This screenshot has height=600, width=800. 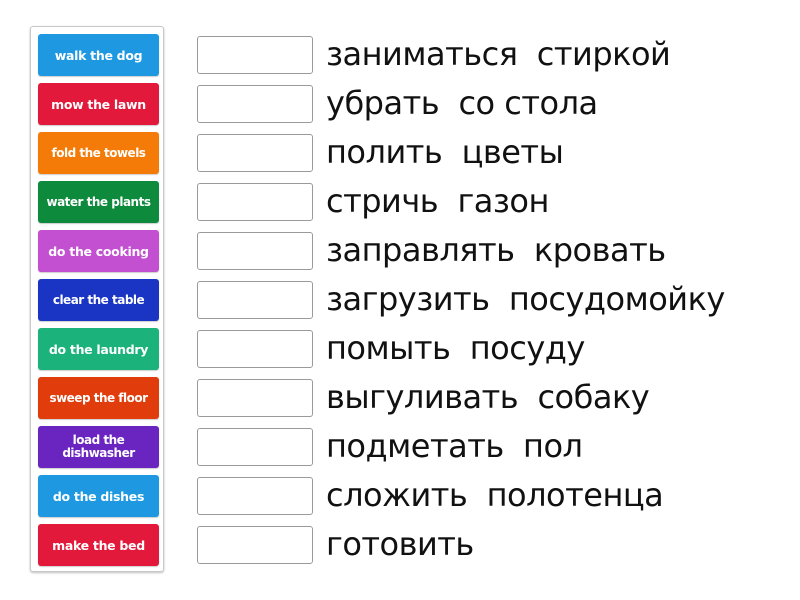 What do you see at coordinates (98, 447) in the screenshot?
I see `draggable-tile: load the dishwasher` at bounding box center [98, 447].